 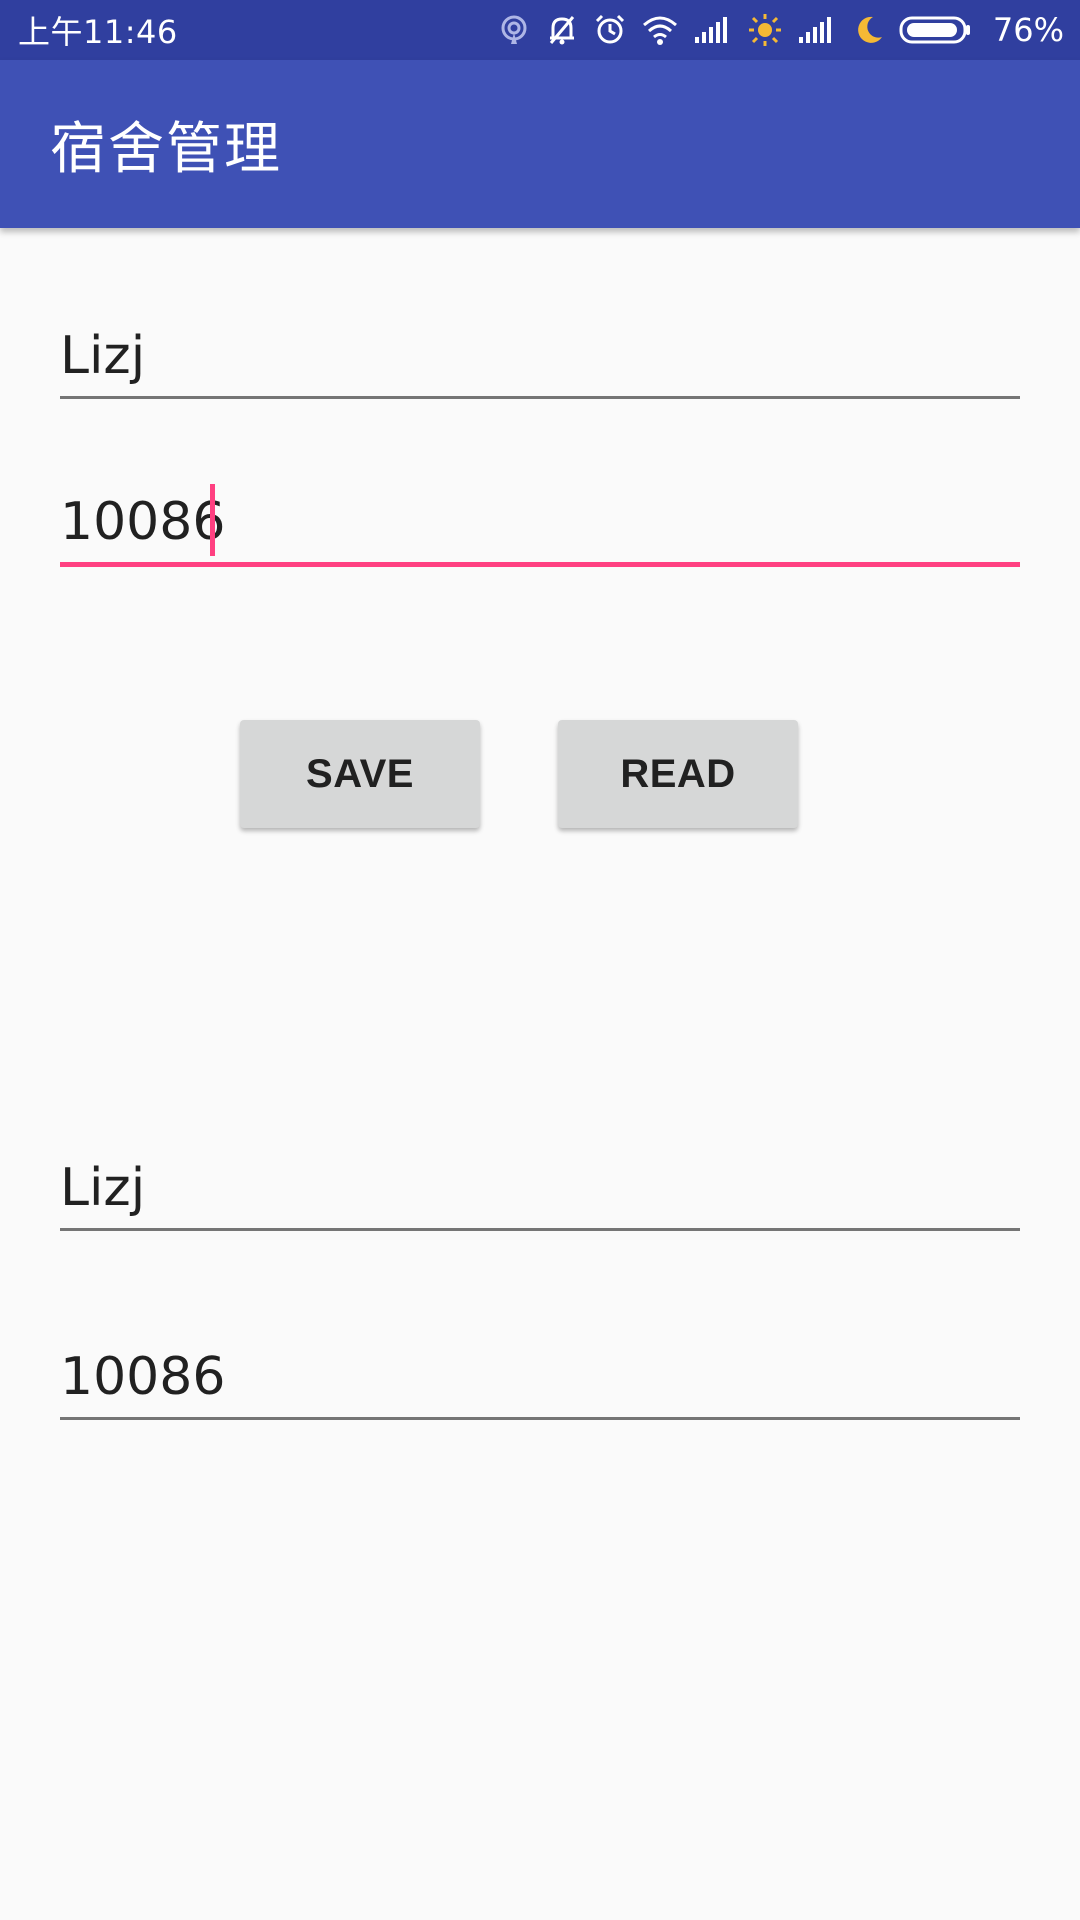 What do you see at coordinates (765, 30) in the screenshot?
I see `sun-icon` at bounding box center [765, 30].